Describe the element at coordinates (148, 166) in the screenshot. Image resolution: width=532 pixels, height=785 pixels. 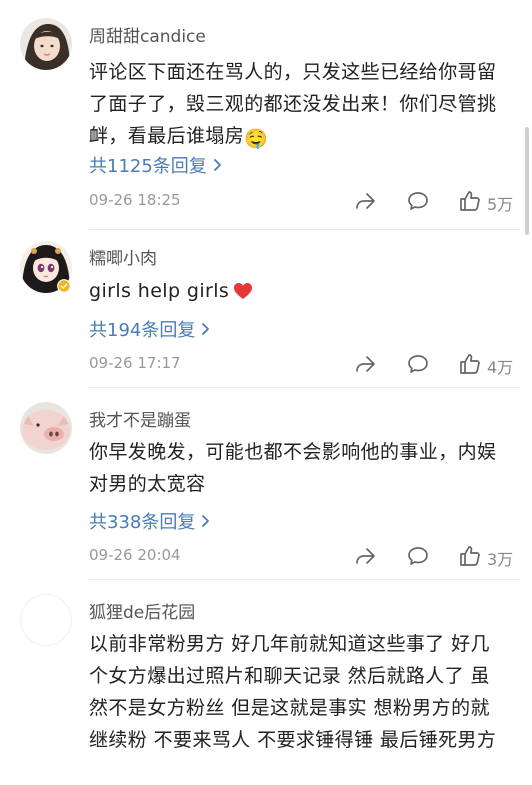
I see `replies-count: 共1125条回复` at that location.